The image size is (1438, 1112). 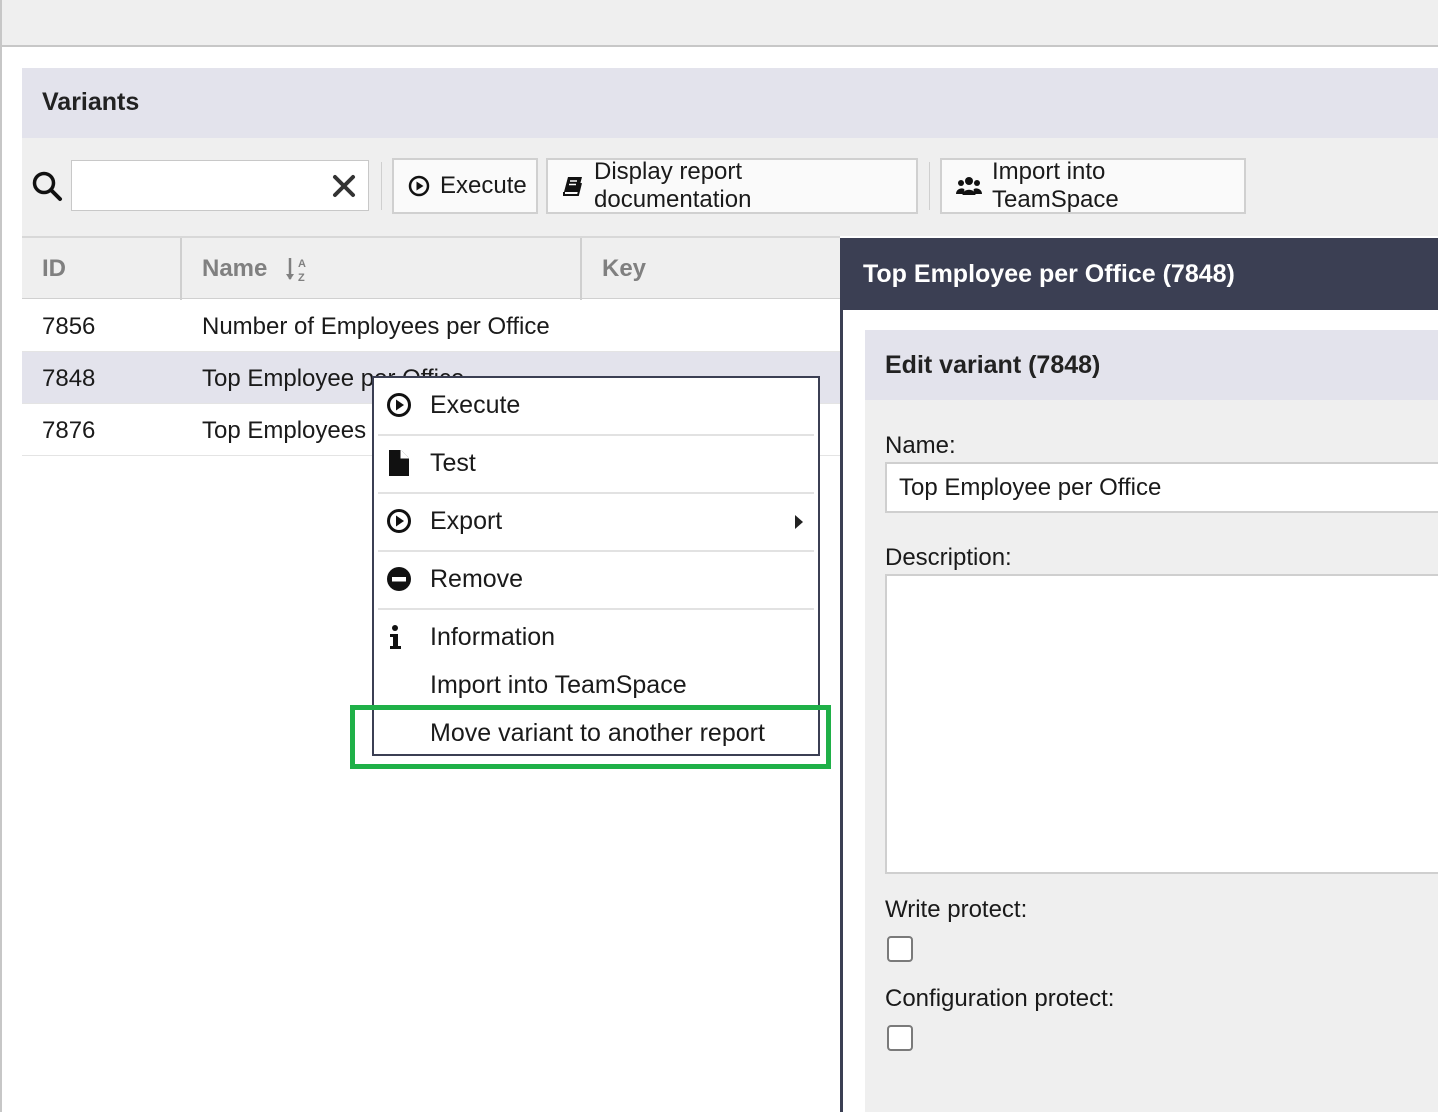 What do you see at coordinates (558, 685) in the screenshot?
I see `menu-item-label: Import into TeamSpace` at bounding box center [558, 685].